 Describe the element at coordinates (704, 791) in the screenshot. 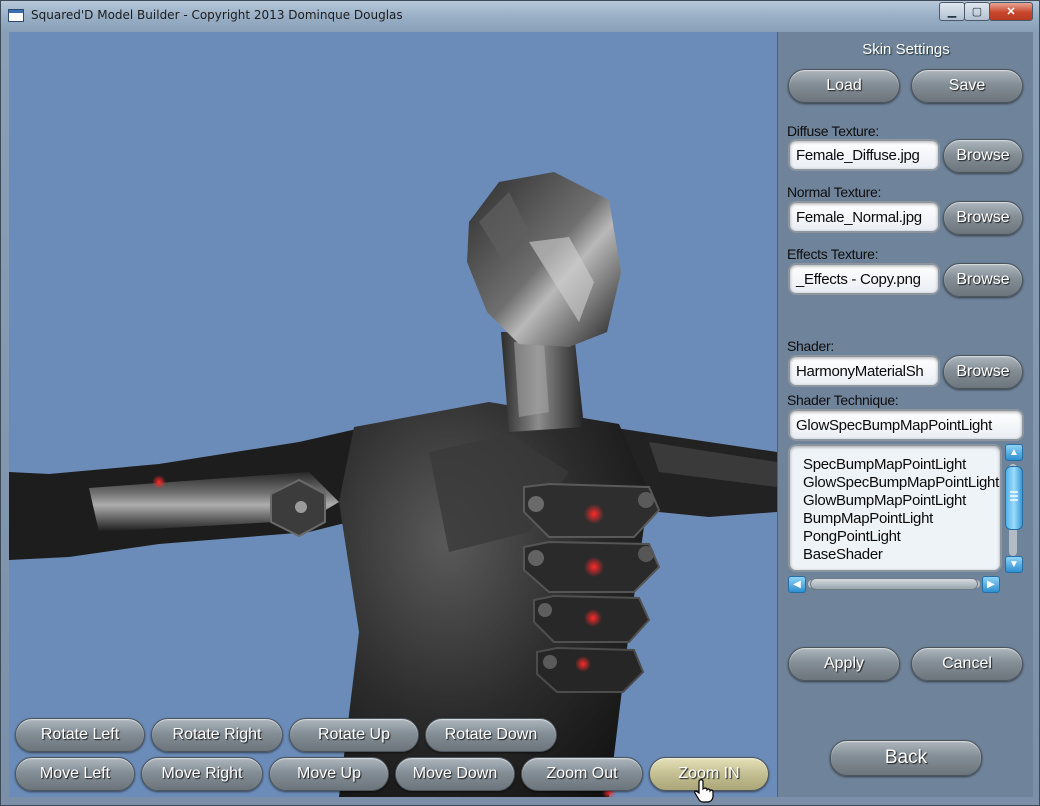

I see `hand-pointer-icon` at that location.